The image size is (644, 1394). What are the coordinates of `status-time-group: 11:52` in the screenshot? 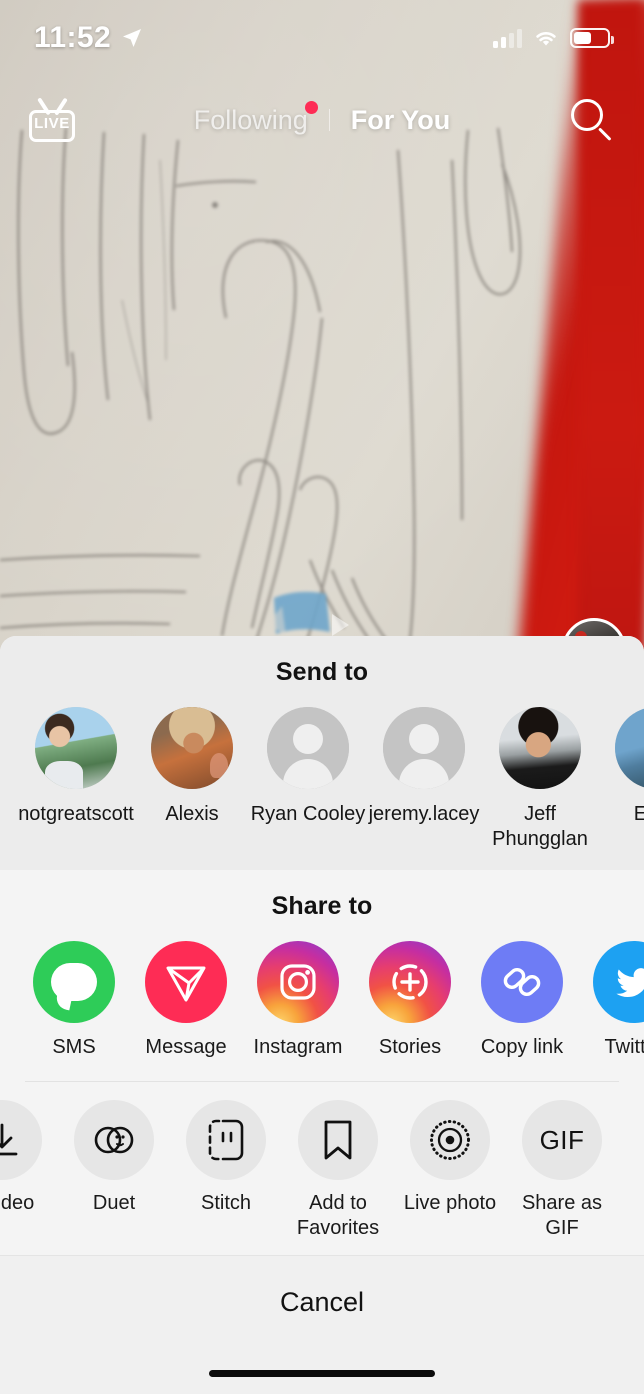 It's located at (89, 38).